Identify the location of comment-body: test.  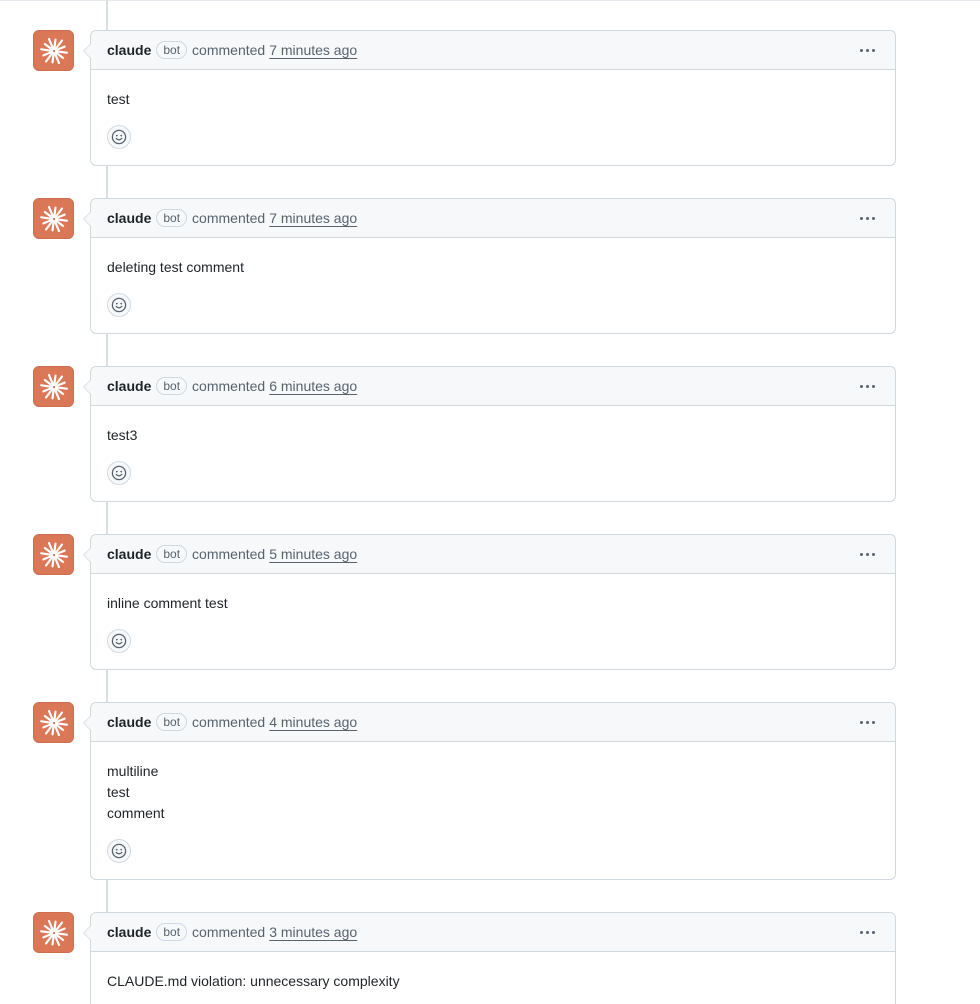
(493, 90).